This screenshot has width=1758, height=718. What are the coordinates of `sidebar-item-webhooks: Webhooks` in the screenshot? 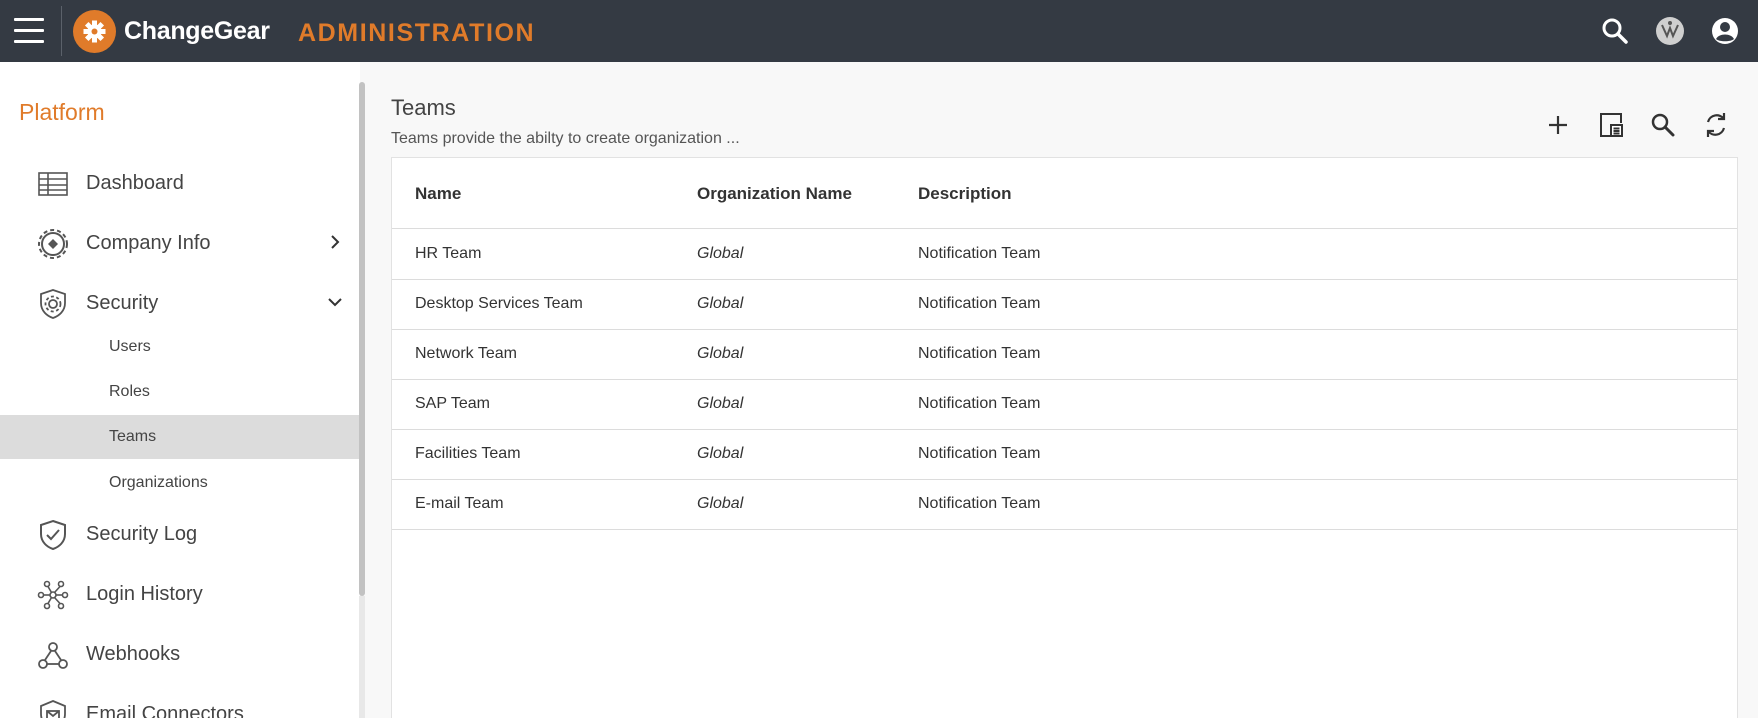 It's located at (180, 654).